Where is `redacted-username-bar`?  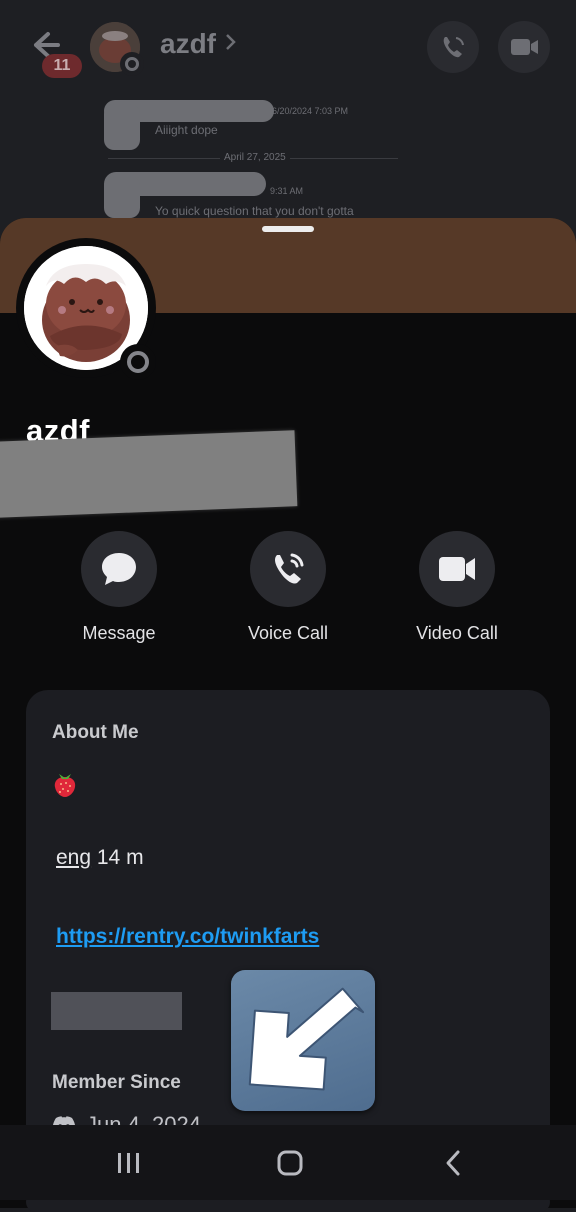
redacted-username-bar is located at coordinates (149, 474).